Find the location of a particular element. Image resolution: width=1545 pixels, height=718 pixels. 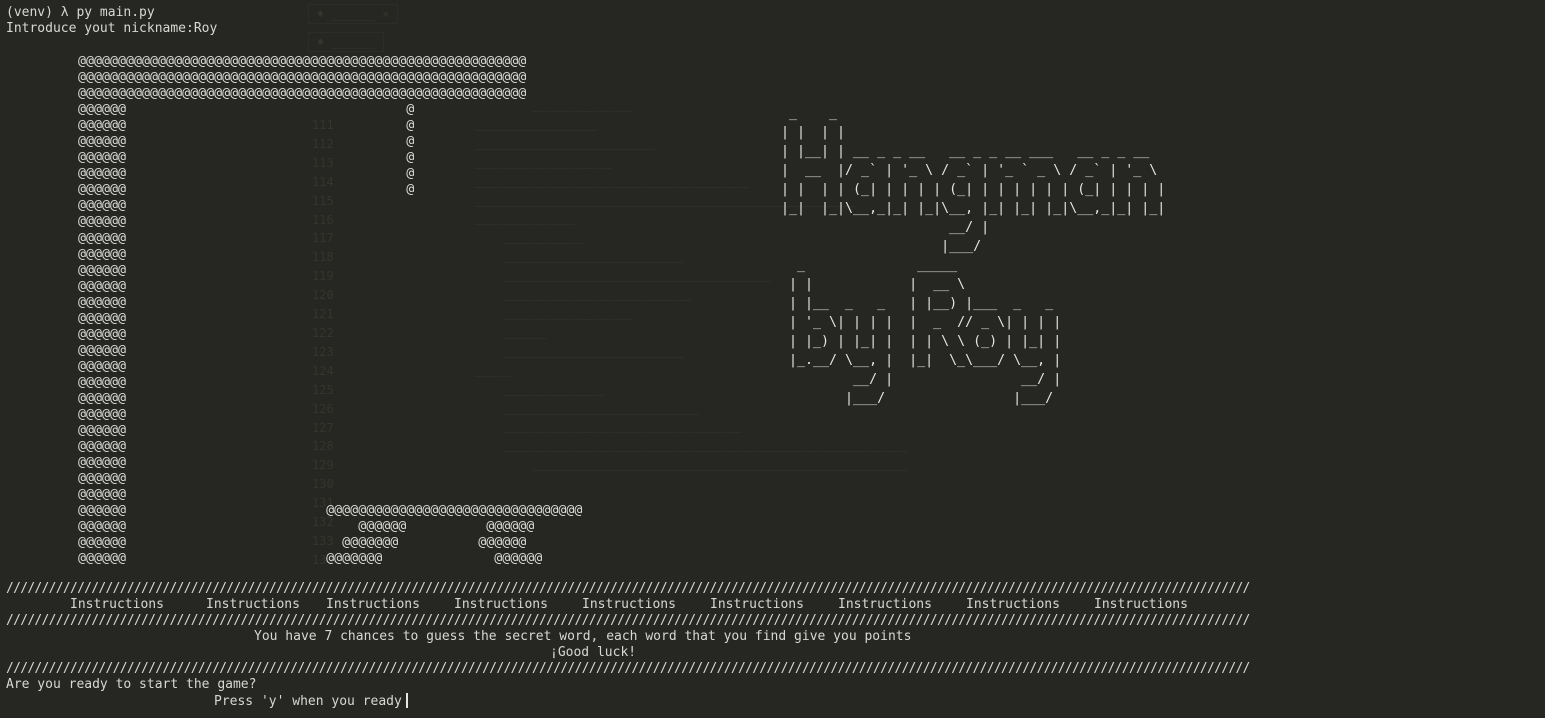

command-line: (venv) λ py main.py is located at coordinates (80, 12).